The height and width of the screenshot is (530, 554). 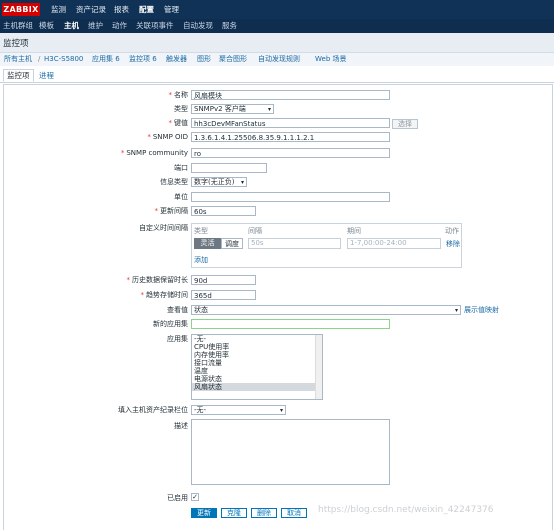 I want to click on scheduling-toggle: 调度, so click(x=232, y=243).